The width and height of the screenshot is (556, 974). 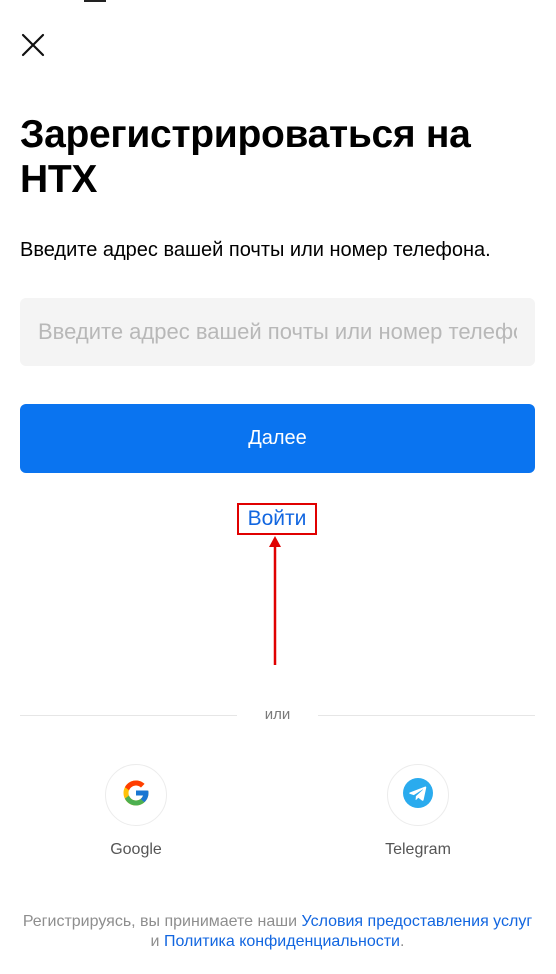 What do you see at coordinates (275, 600) in the screenshot?
I see `annotation-arrow` at bounding box center [275, 600].